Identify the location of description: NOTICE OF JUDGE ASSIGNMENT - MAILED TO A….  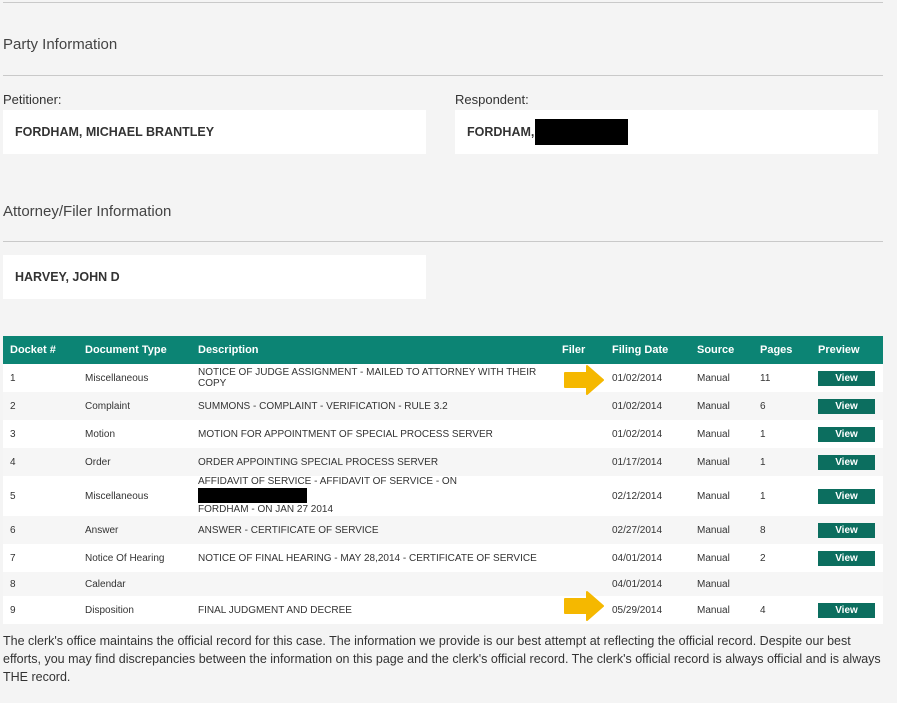
(367, 378).